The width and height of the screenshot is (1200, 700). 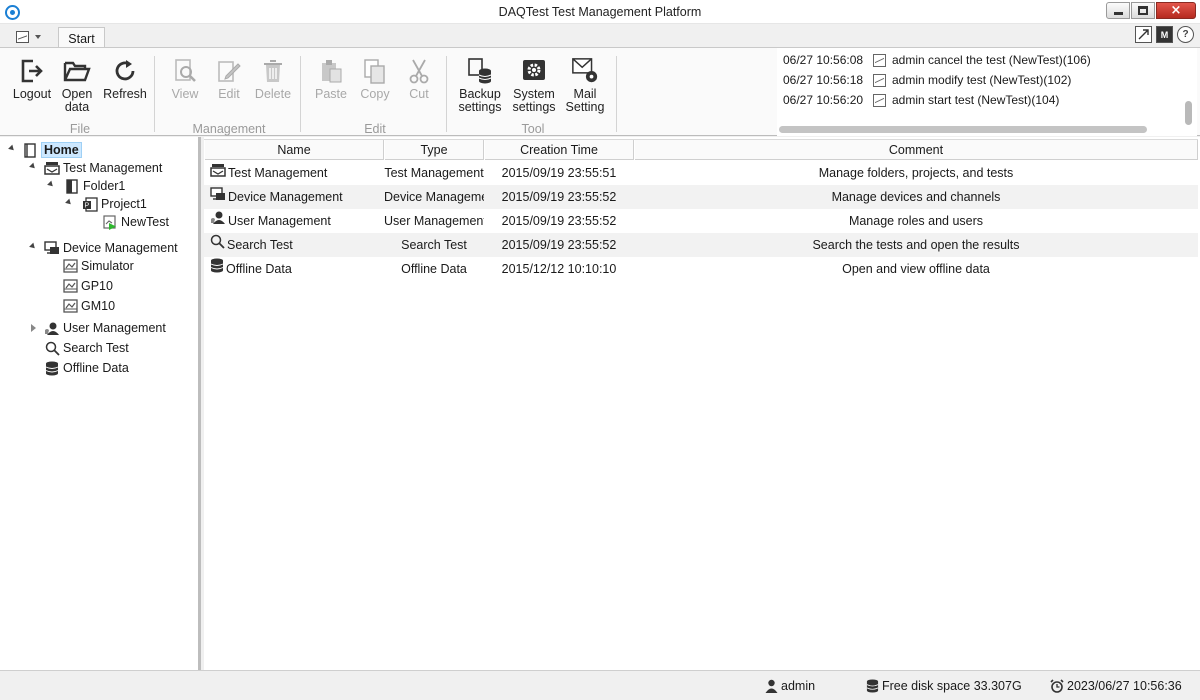 I want to click on tree-item-gp10: GP10, so click(x=87, y=286).